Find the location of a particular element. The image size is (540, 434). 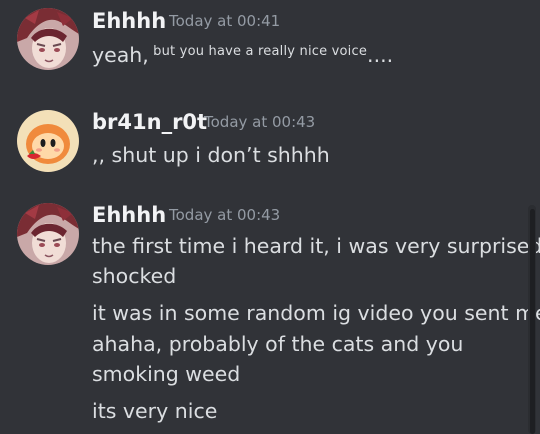

message-author-name: br41n_r0t is located at coordinates (149, 122).